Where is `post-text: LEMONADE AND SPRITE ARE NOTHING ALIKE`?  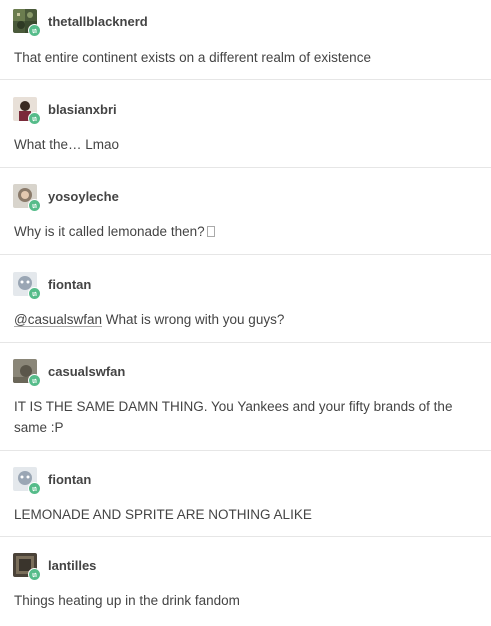 post-text: LEMONADE AND SPRITE ARE NOTHING ALIKE is located at coordinates (163, 514).